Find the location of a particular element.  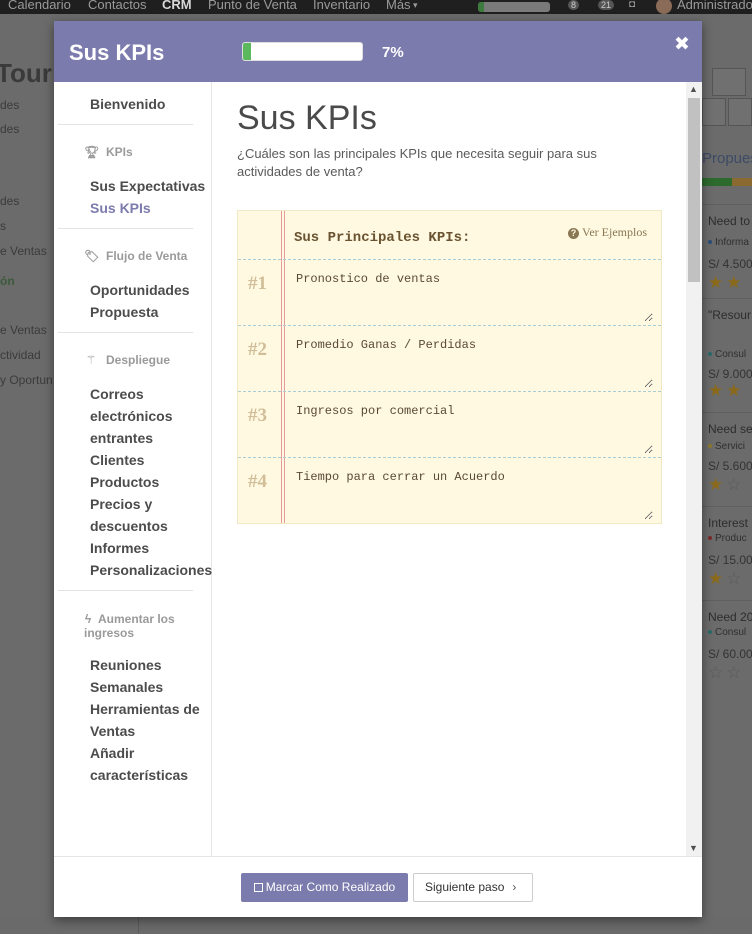

user-menu: Administrador is located at coordinates (714, 5).